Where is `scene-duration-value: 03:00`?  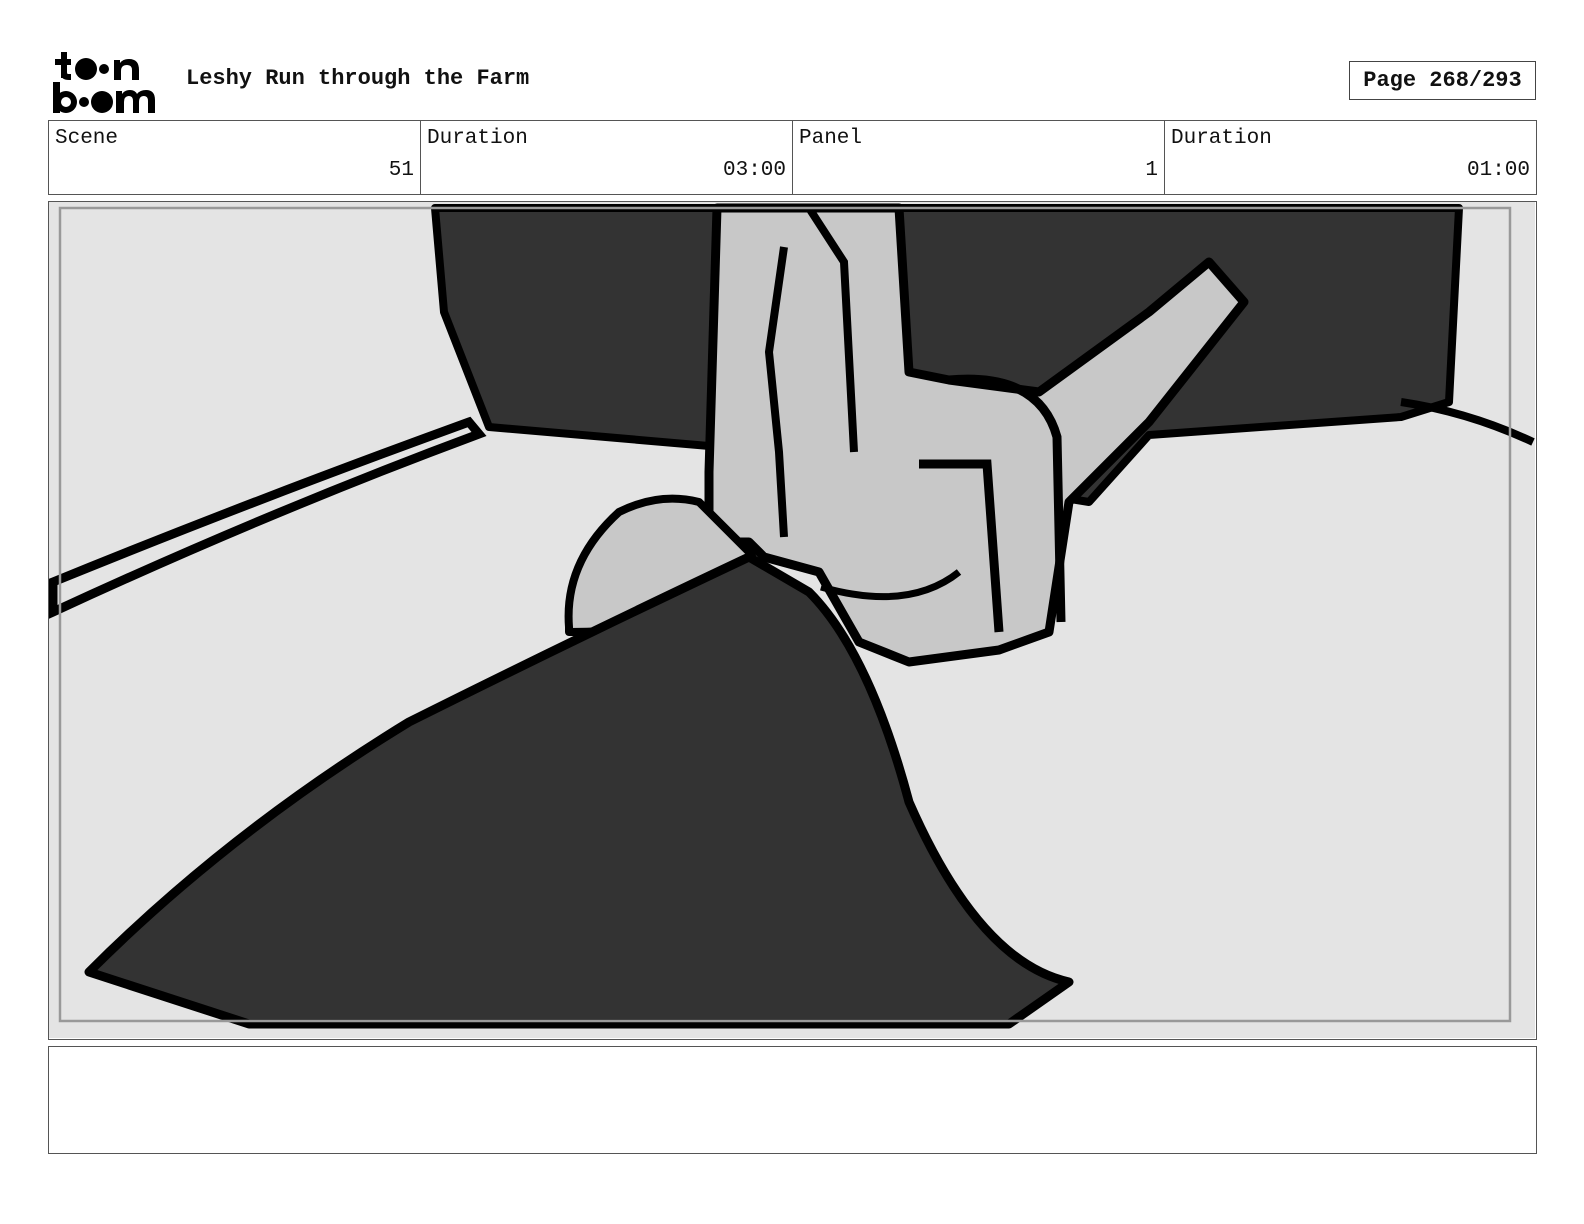
scene-duration-value: 03:00 is located at coordinates (754, 170).